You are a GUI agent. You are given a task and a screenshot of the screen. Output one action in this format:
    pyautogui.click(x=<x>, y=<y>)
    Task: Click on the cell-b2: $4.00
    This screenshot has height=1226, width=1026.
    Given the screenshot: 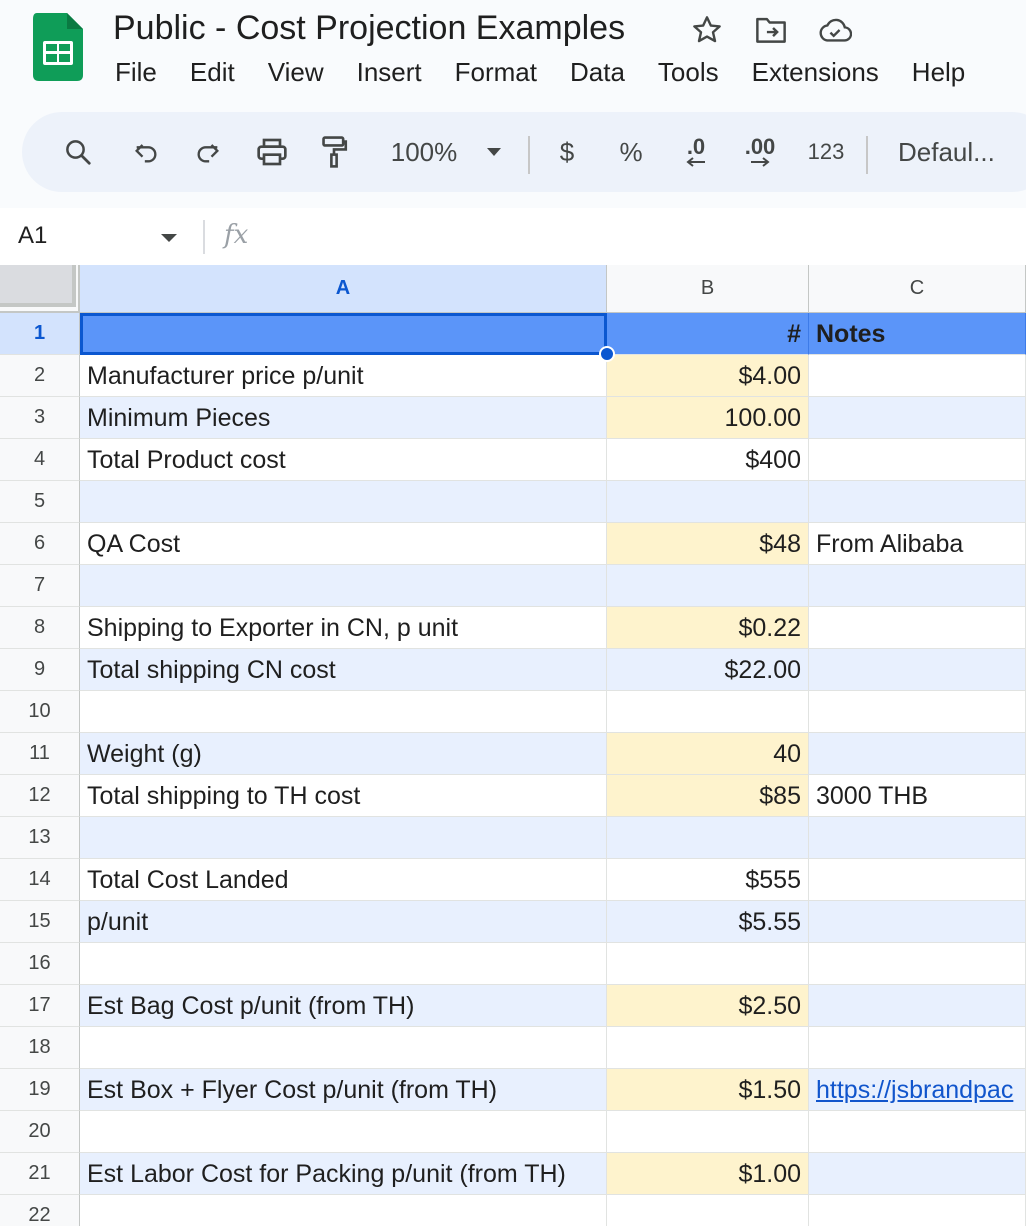 What is the action you would take?
    pyautogui.click(x=708, y=376)
    